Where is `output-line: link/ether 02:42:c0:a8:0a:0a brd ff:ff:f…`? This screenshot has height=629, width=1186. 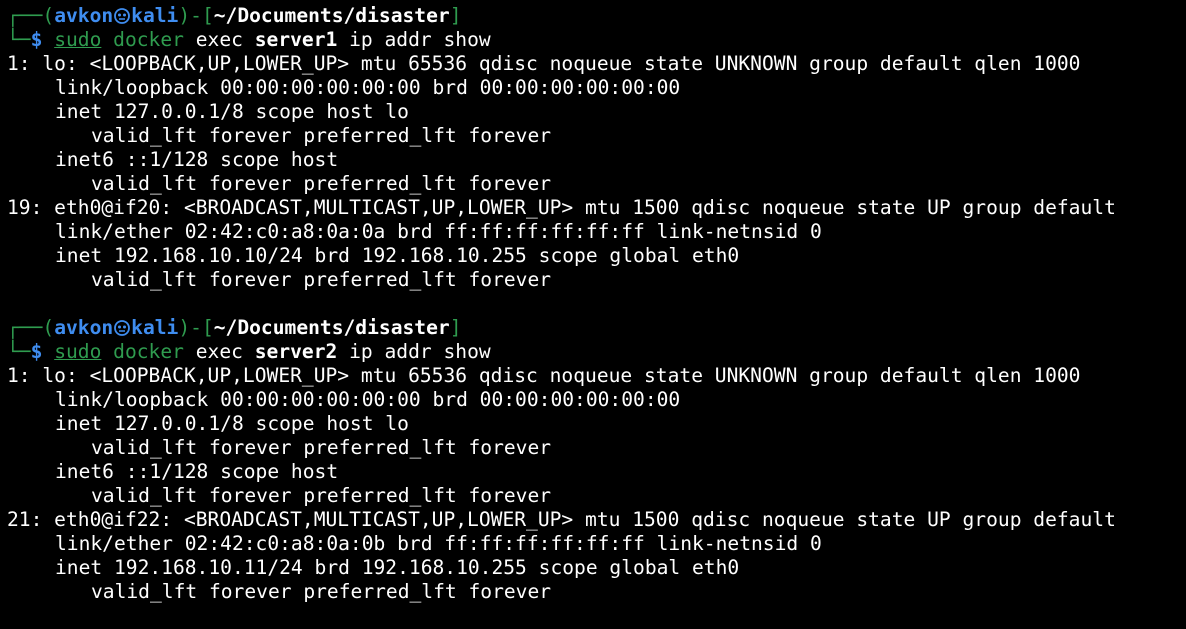 output-line: link/ether 02:42:c0:a8:0a:0a brd ff:ff:f… is located at coordinates (438, 231).